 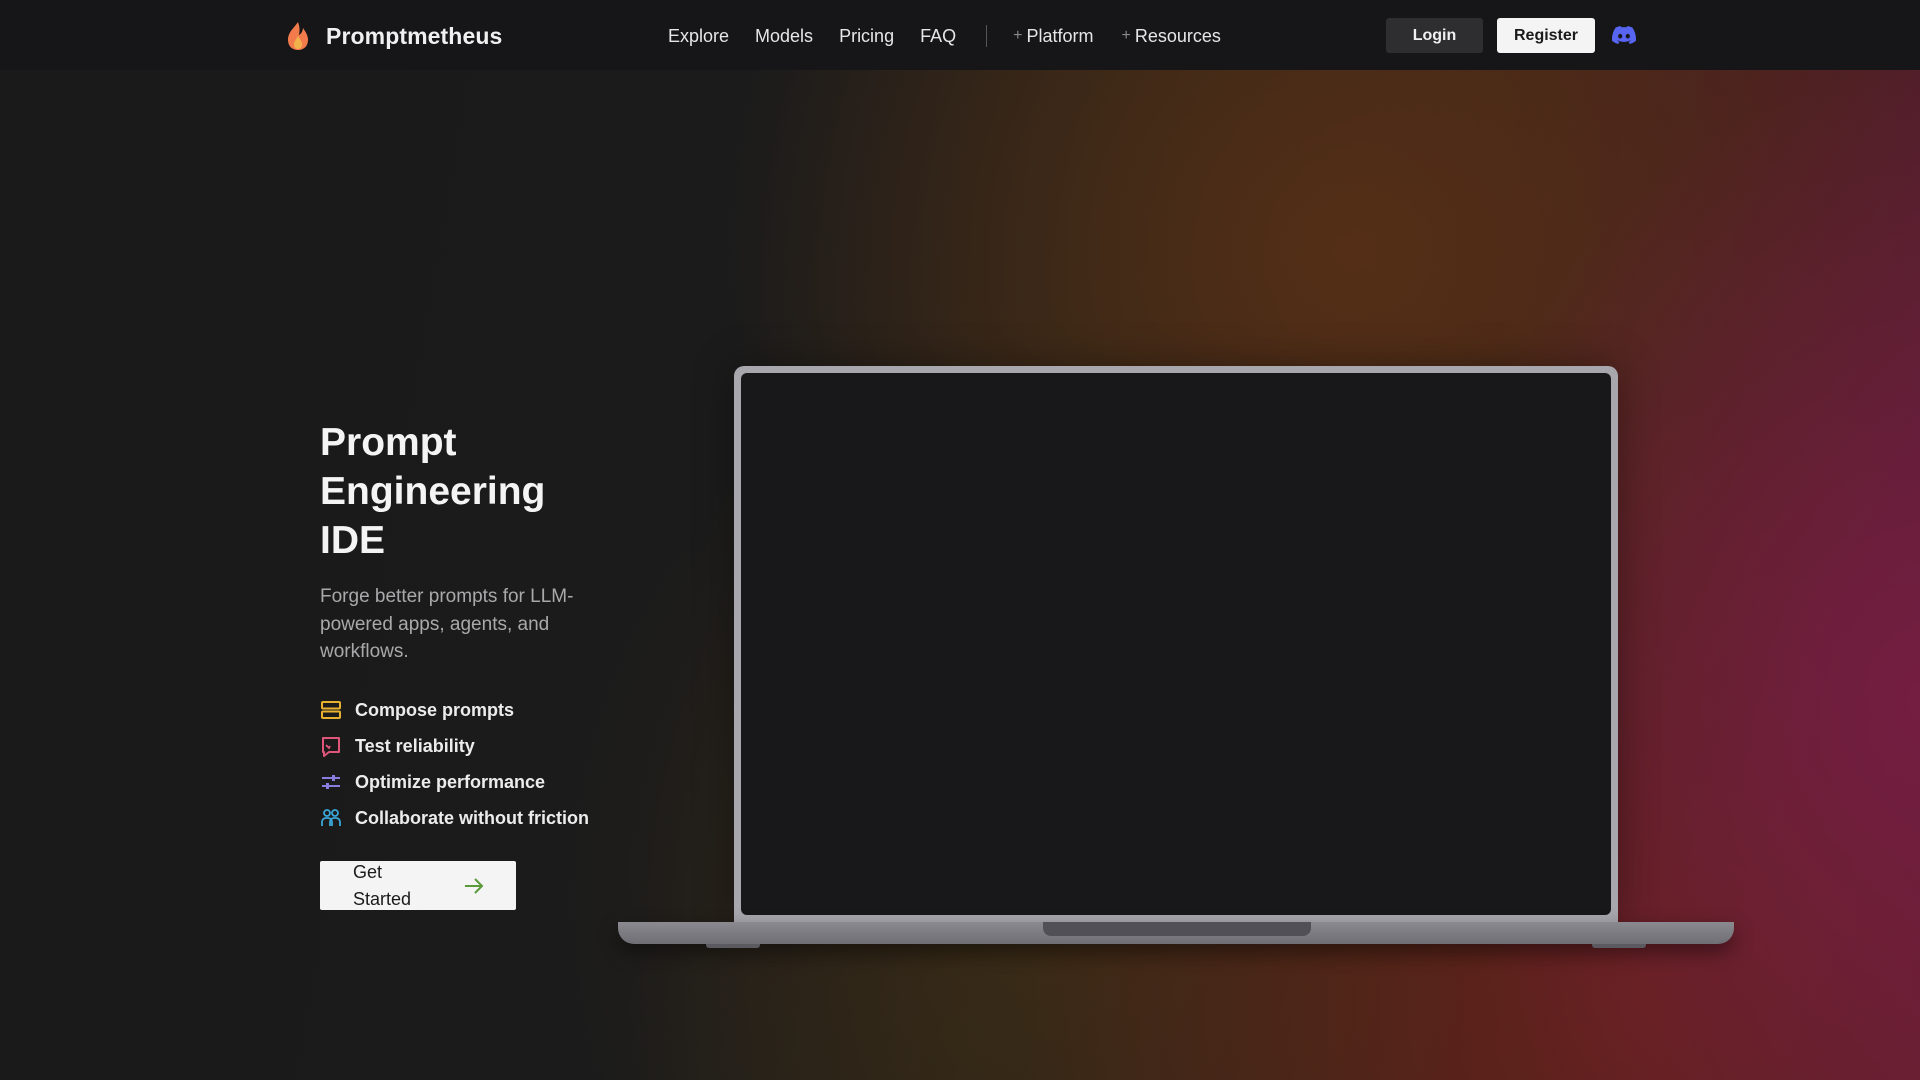 I want to click on feature-label: Test reliability, so click(x=415, y=745).